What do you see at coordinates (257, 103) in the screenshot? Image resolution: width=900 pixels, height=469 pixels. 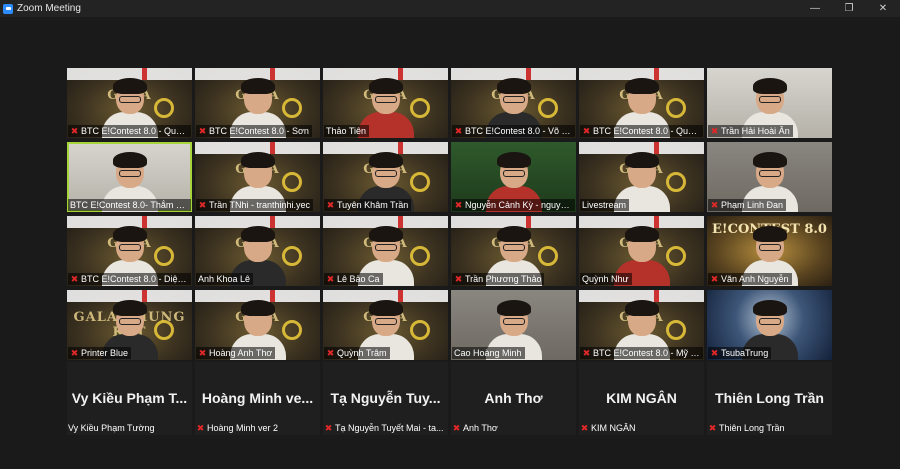 I see `video-tile: GALA✖BTC E!Contest 8.0 - Sơn` at bounding box center [257, 103].